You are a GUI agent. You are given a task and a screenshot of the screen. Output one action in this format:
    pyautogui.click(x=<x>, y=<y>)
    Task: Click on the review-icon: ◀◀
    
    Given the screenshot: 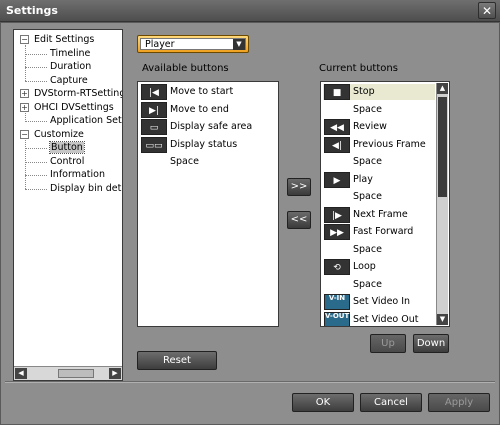 What is the action you would take?
    pyautogui.click(x=337, y=127)
    